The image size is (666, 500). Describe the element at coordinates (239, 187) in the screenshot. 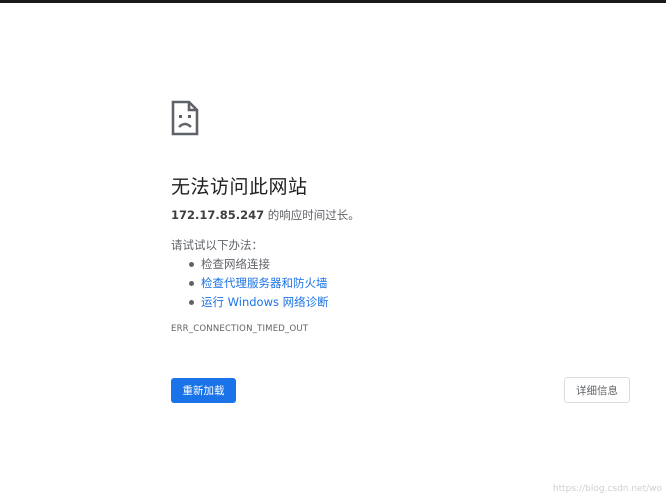

I see `page-title: 无法访问此网站` at that location.